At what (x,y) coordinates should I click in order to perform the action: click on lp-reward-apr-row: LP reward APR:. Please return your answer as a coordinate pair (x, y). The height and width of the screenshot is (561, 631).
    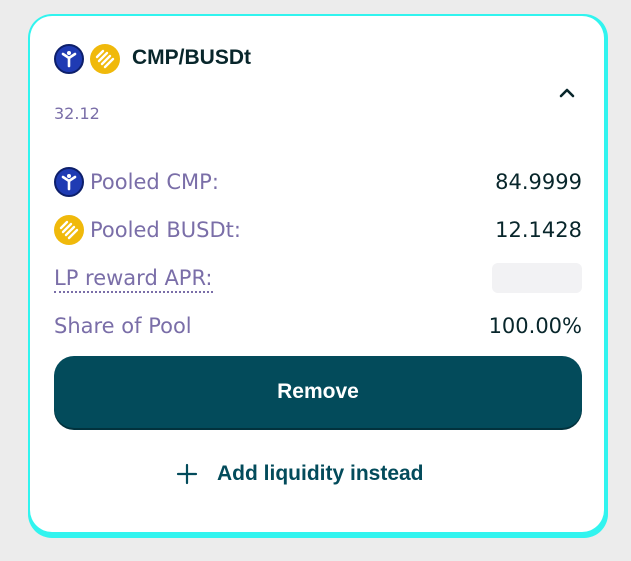
    Looking at the image, I should click on (318, 278).